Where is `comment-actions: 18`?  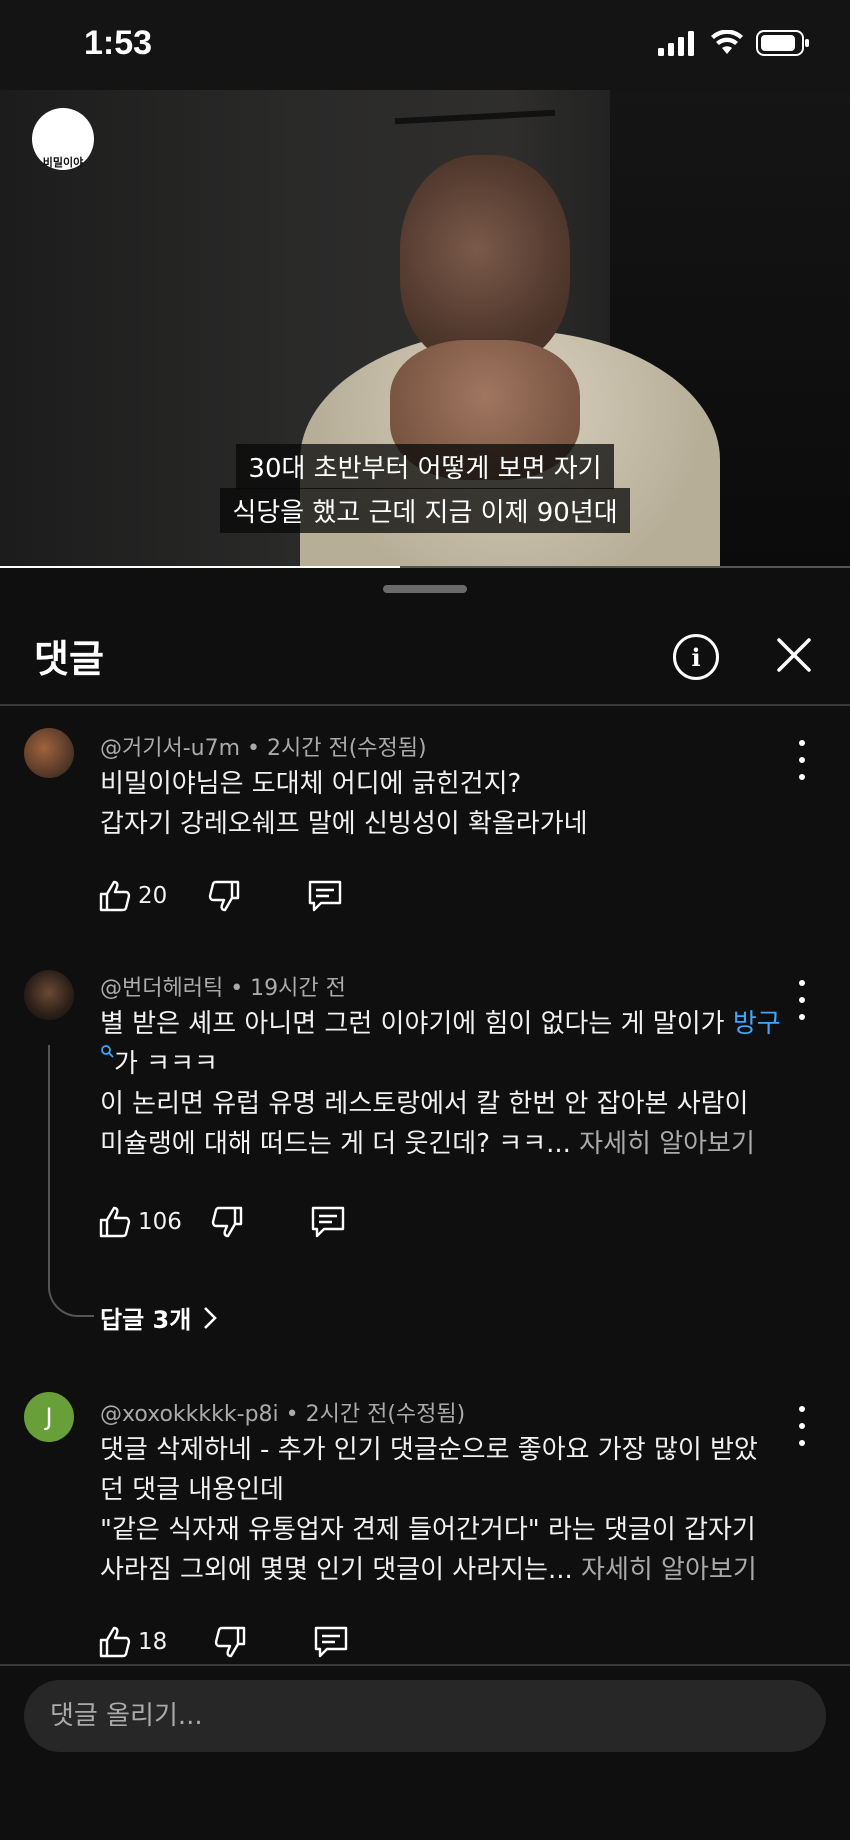 comment-actions: 18 is located at coordinates (223, 1642).